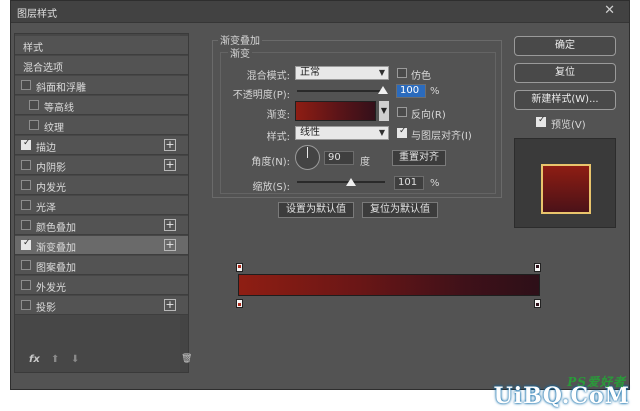 This screenshot has height=411, width=640. Describe the element at coordinates (101, 225) in the screenshot. I see `style-item: 颜色叠加 +` at that location.